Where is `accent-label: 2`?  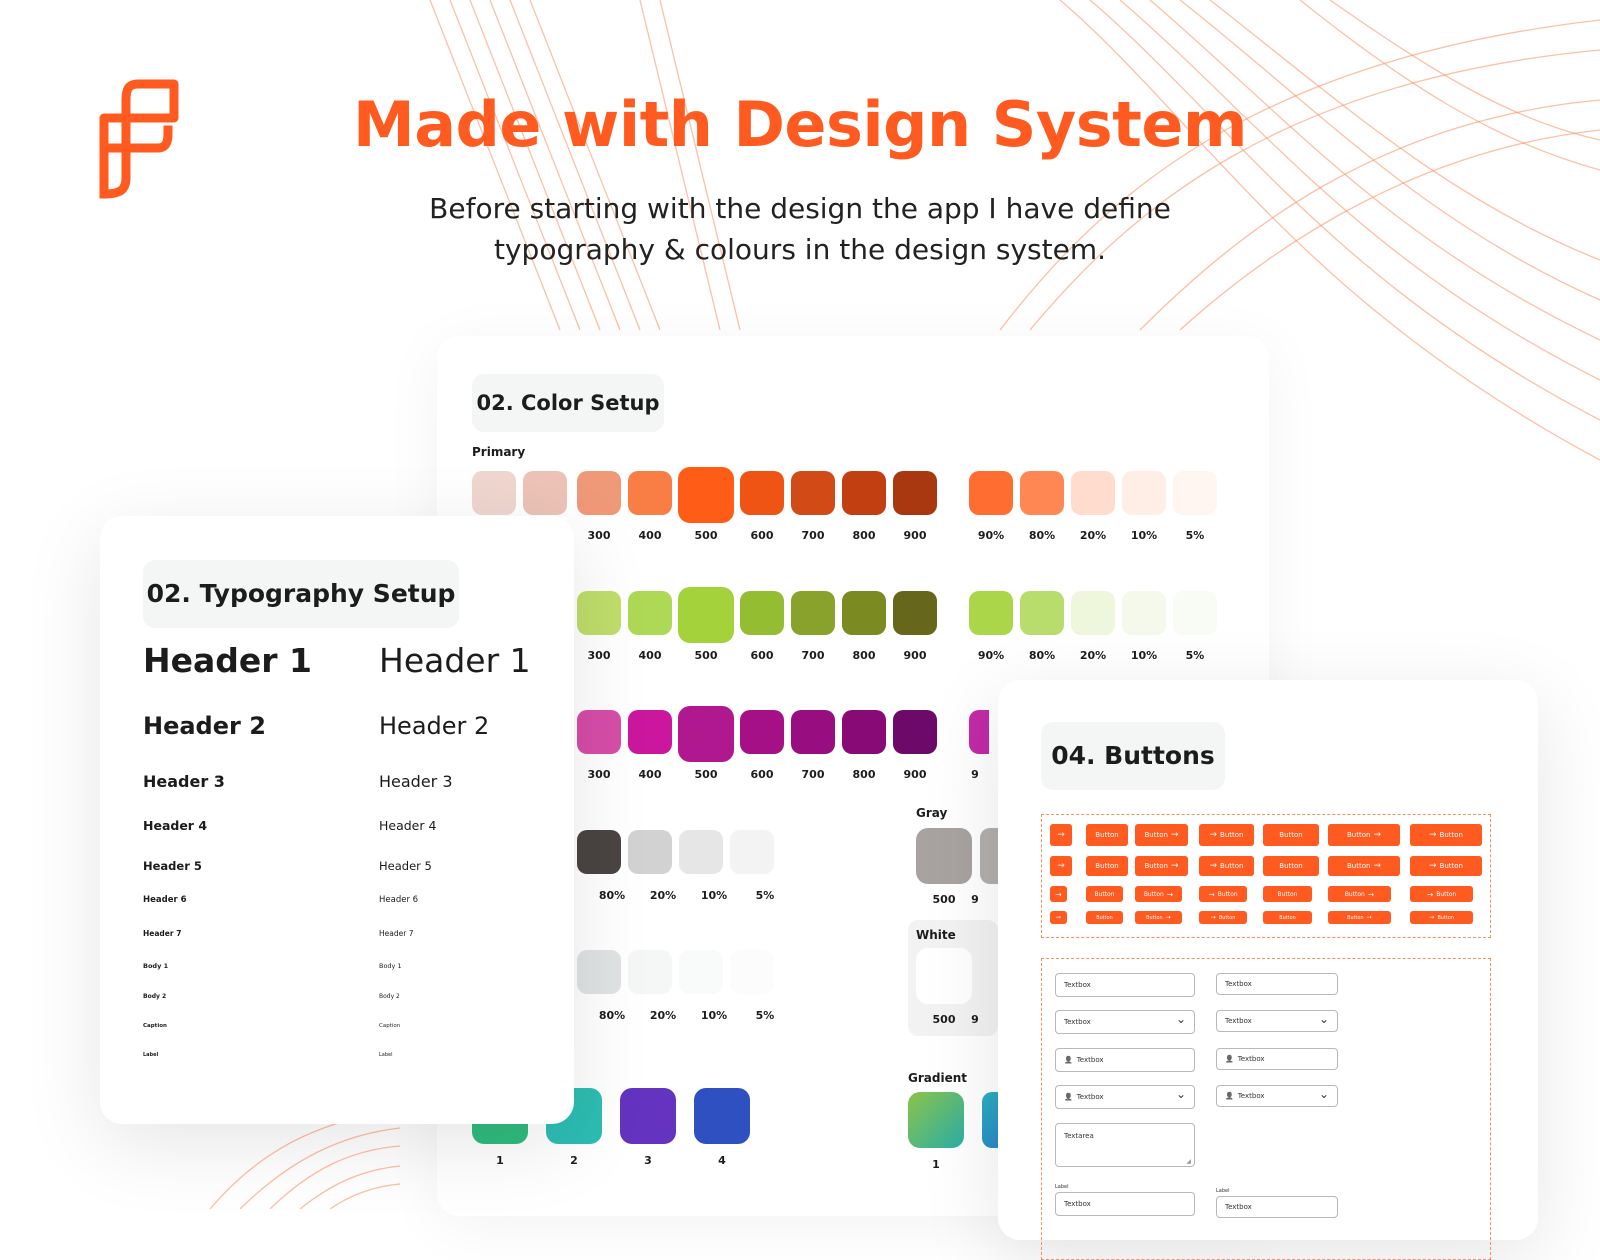
accent-label: 2 is located at coordinates (574, 1160).